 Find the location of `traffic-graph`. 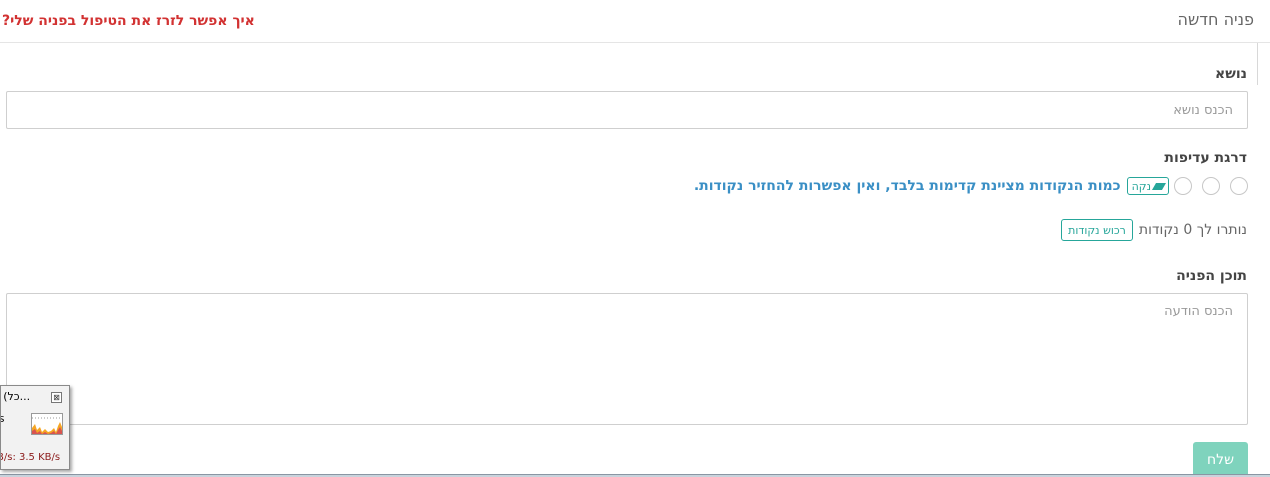

traffic-graph is located at coordinates (47, 424).